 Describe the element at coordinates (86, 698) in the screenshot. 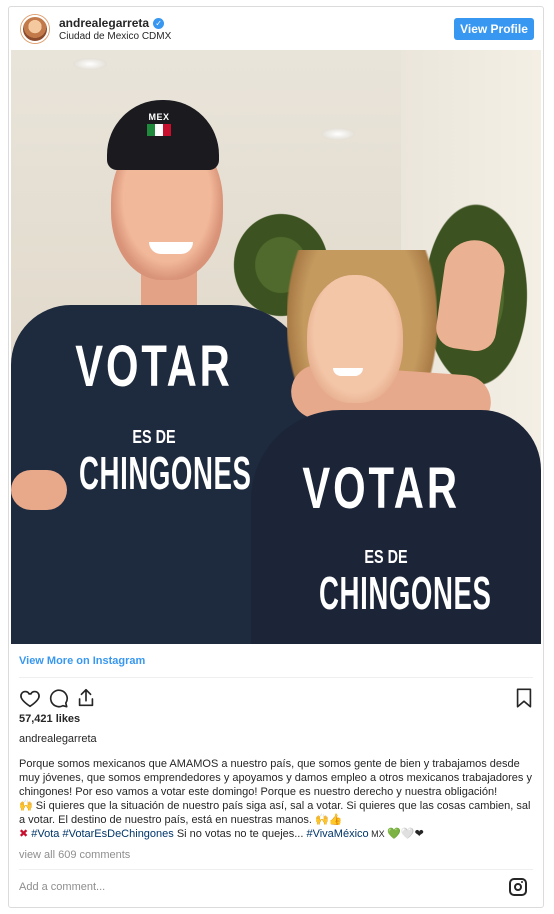

I see `share-icon` at that location.